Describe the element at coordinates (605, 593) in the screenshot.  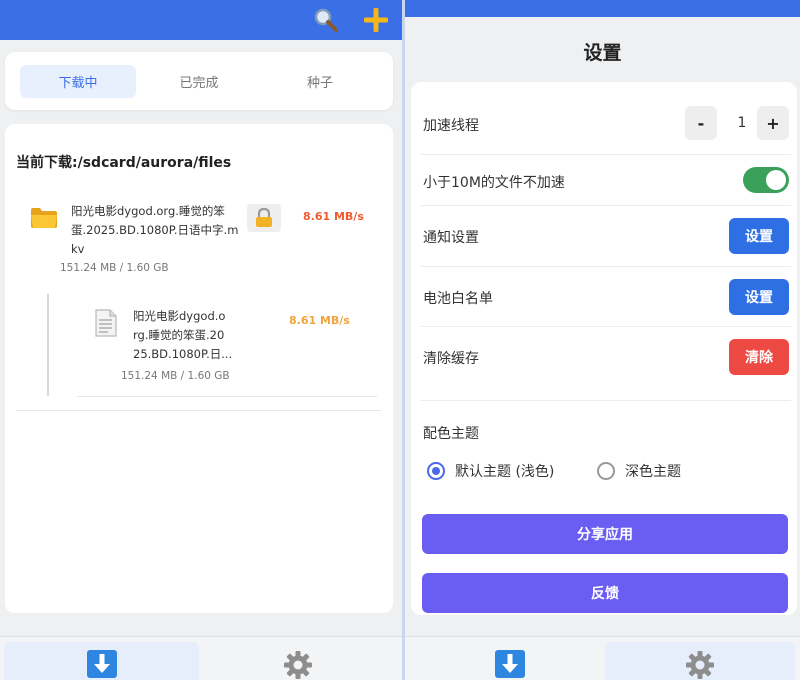
I see `feedback-button: 反馈` at that location.